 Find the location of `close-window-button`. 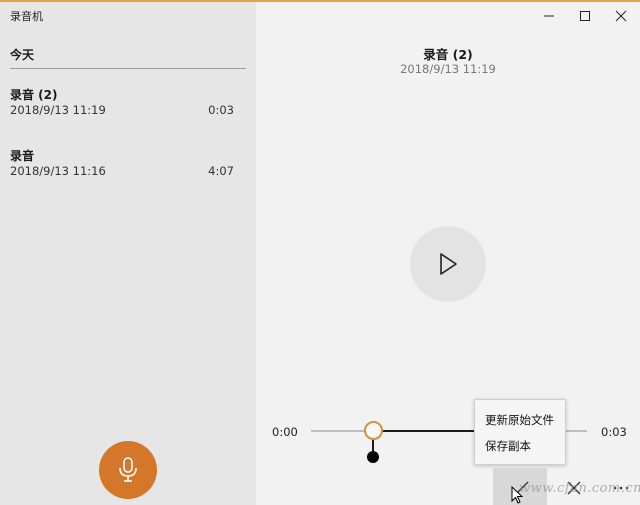

close-window-button is located at coordinates (621, 16).